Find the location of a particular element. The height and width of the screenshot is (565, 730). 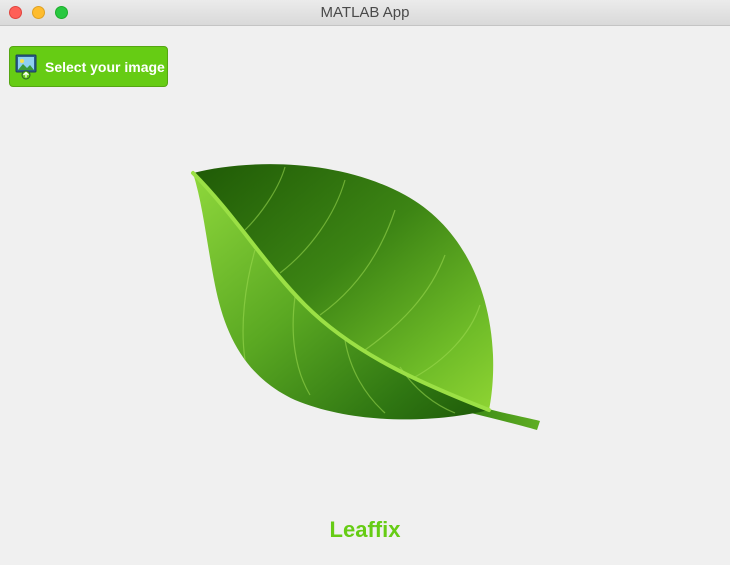

title-bar: MATLAB App is located at coordinates (365, 13).